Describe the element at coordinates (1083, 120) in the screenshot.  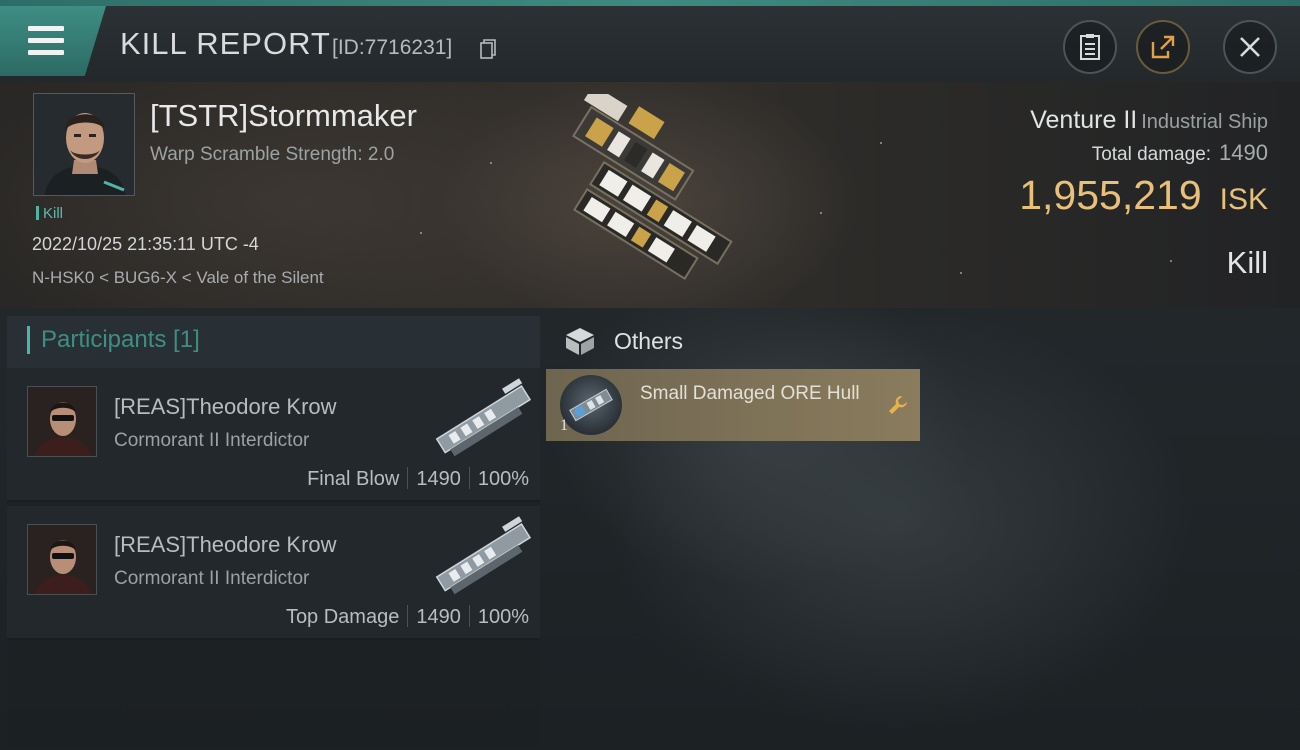
I see `victim-ship-name: Venture II` at that location.